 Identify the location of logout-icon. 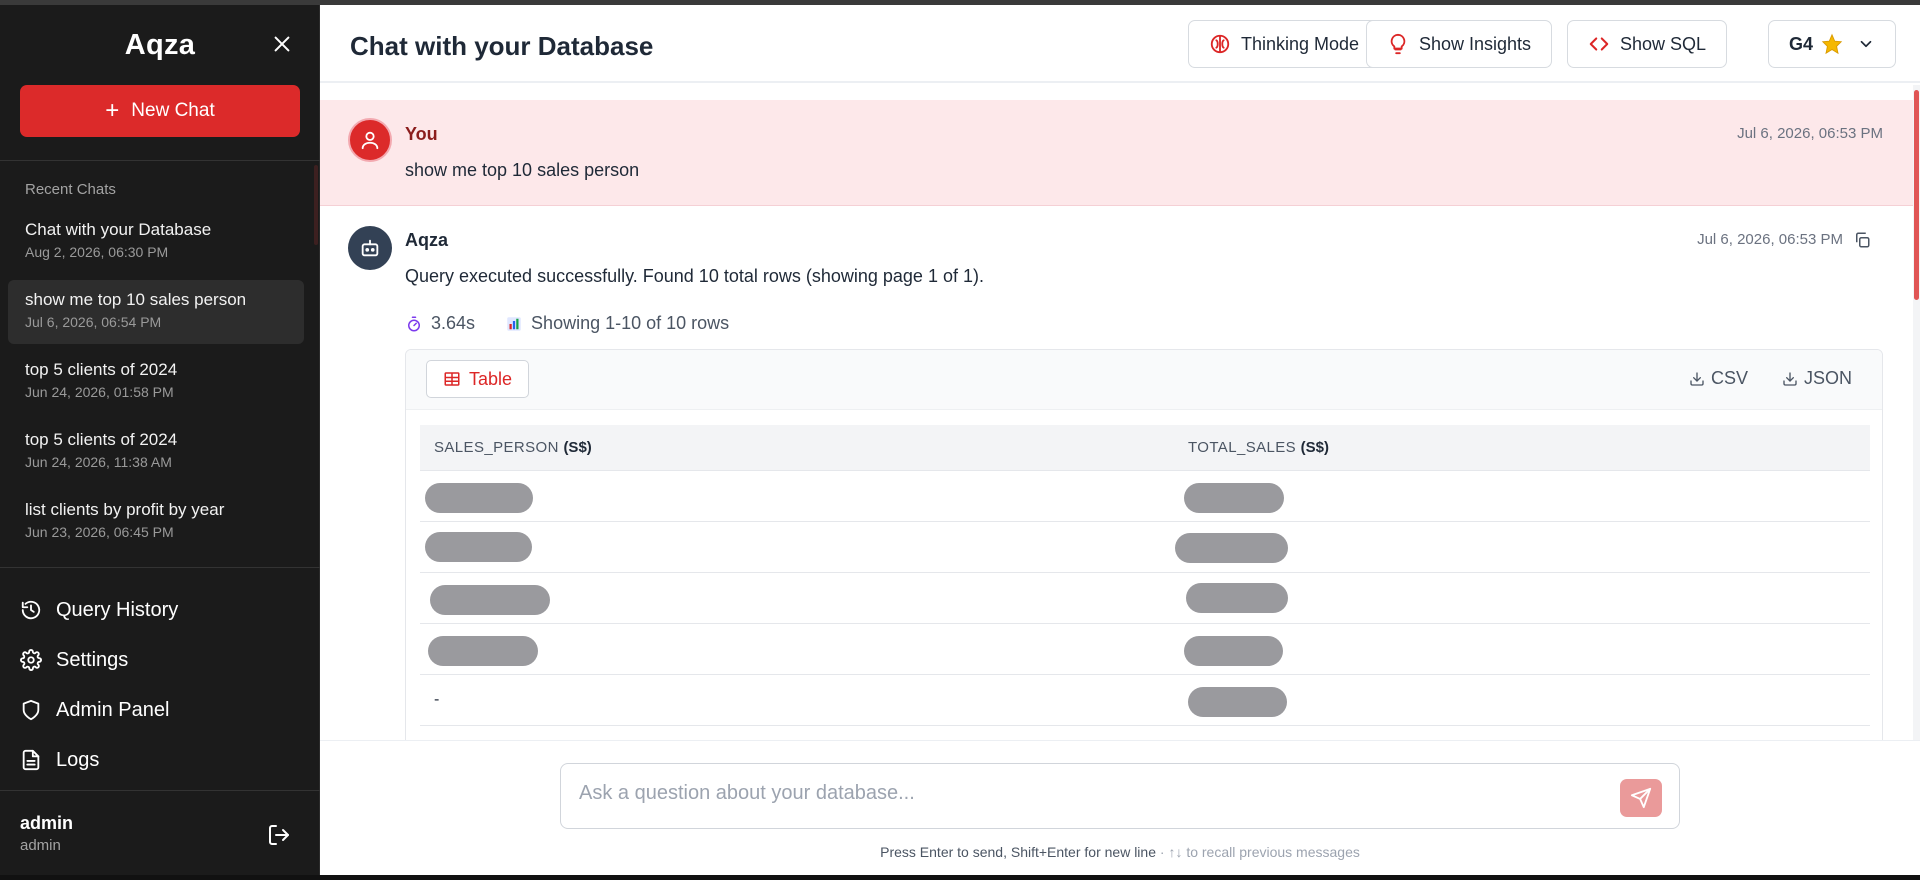
(279, 835).